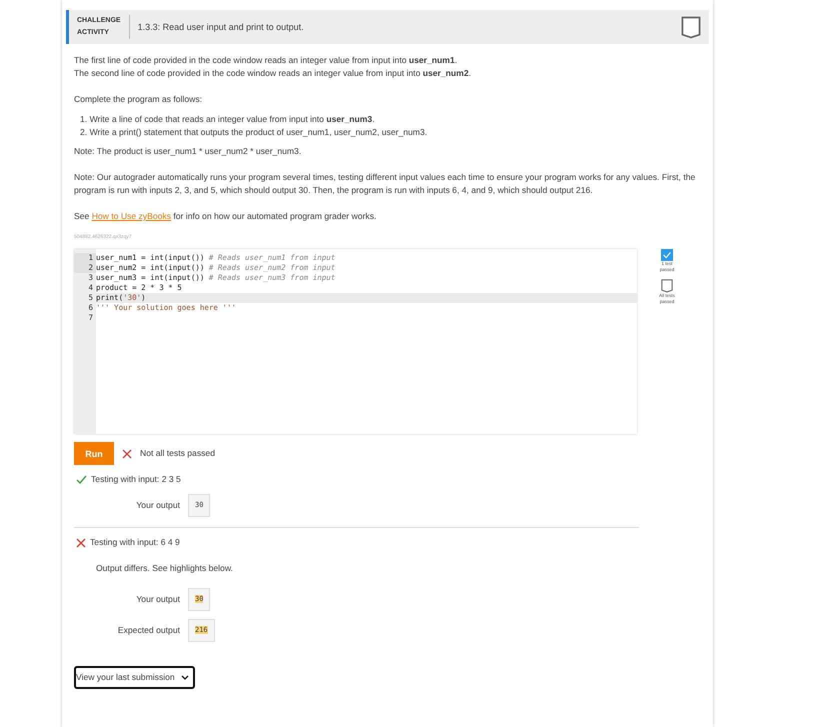 This screenshot has height=727, width=835. What do you see at coordinates (82, 216) in the screenshot?
I see `instruction-text: See` at bounding box center [82, 216].